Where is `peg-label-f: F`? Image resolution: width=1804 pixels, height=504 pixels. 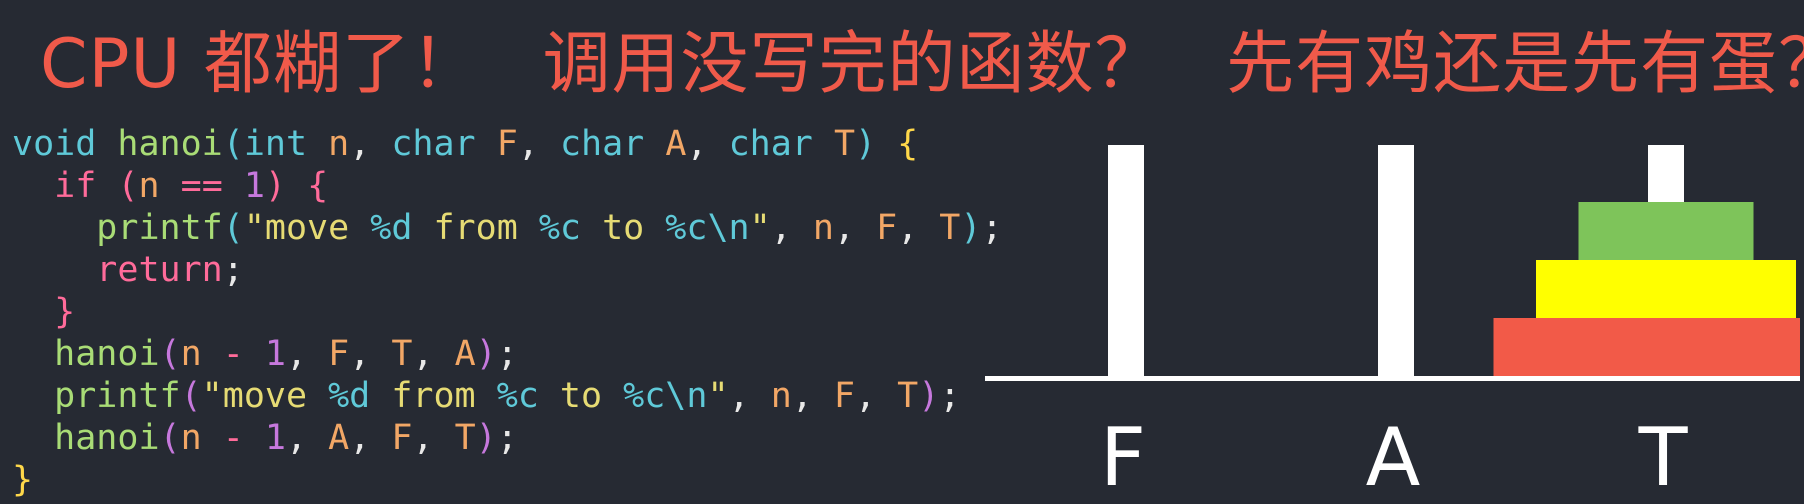 peg-label-f: F is located at coordinates (1123, 457).